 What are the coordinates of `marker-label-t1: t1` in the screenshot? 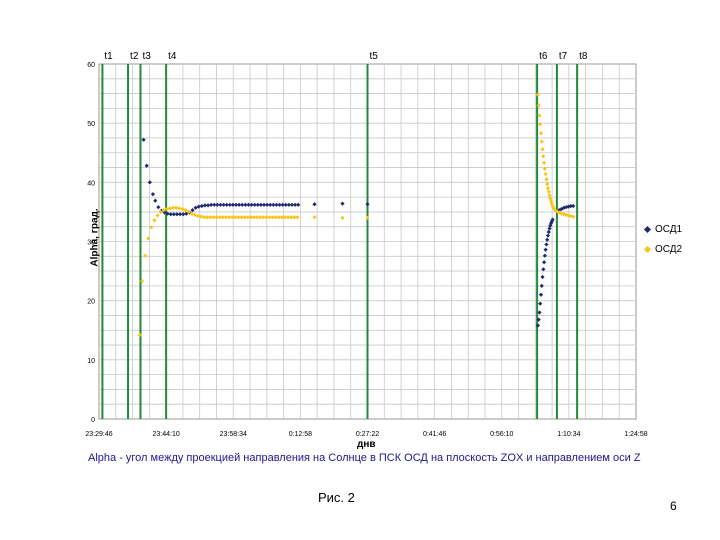 It's located at (108, 56).